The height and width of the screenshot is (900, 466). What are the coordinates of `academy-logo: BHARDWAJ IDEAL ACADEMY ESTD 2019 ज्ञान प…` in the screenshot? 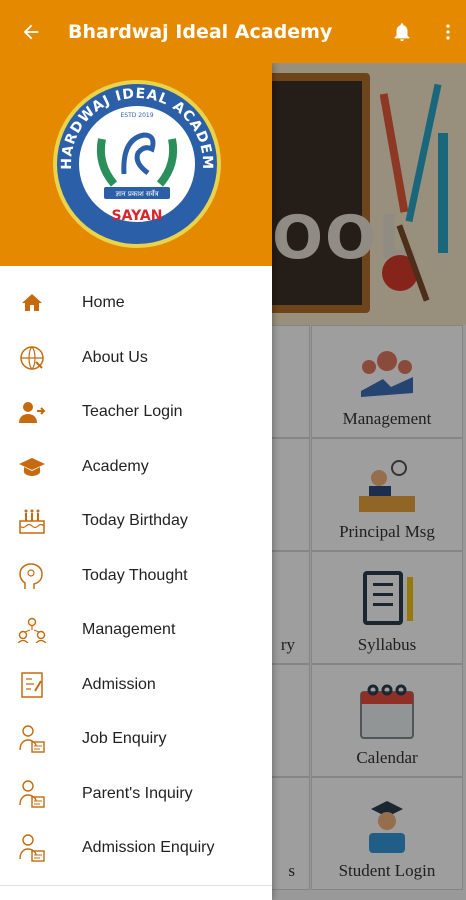 It's located at (136, 163).